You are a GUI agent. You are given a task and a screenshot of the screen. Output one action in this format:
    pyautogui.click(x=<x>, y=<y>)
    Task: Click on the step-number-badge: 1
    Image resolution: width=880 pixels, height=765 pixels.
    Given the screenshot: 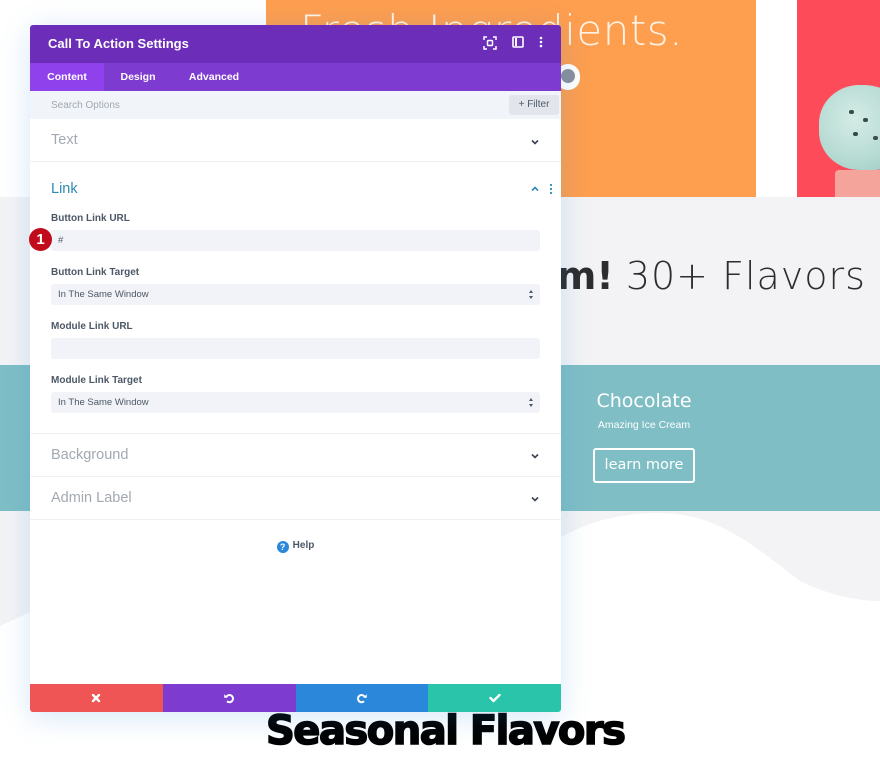 What is the action you would take?
    pyautogui.click(x=40, y=239)
    